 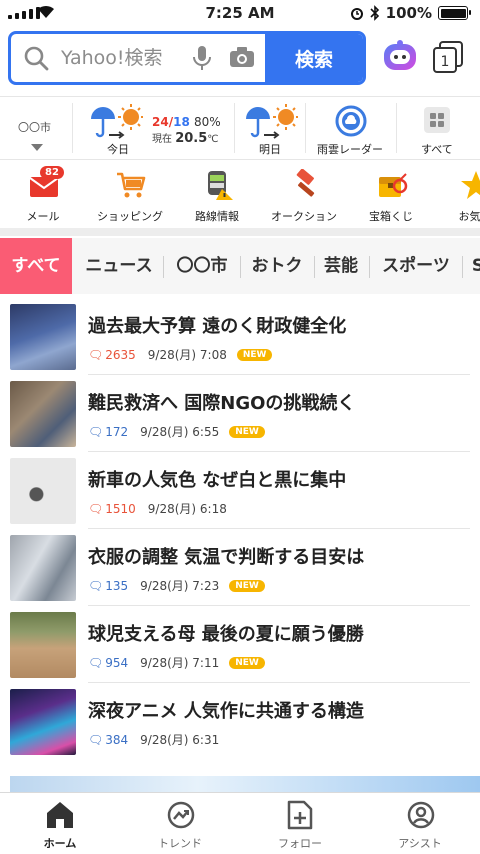 I want to click on news-title: 新車の人気色 なぜ白と黒に集中, so click(x=217, y=480).